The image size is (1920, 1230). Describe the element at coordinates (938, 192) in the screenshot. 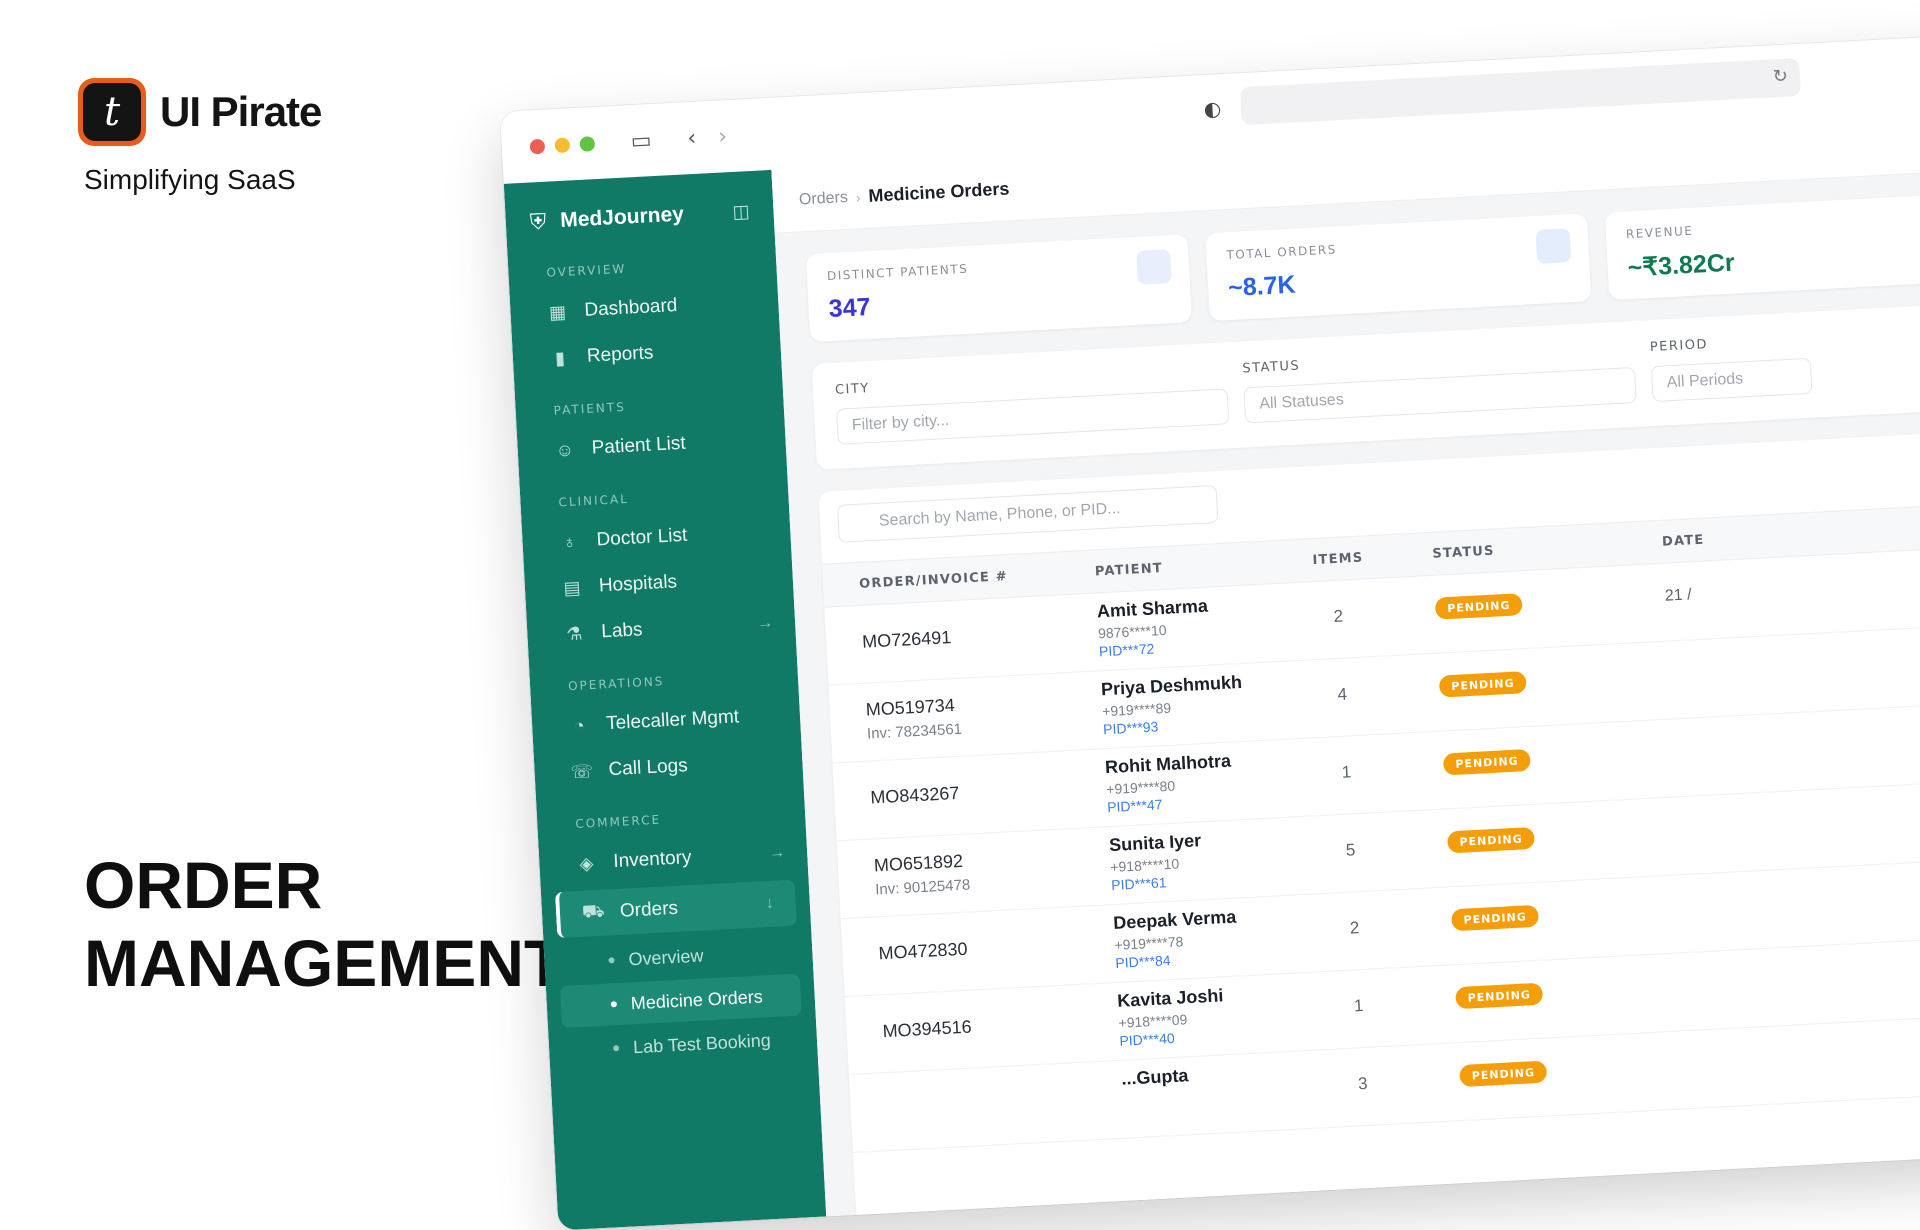

I see `page-title: Medicine Orders` at that location.